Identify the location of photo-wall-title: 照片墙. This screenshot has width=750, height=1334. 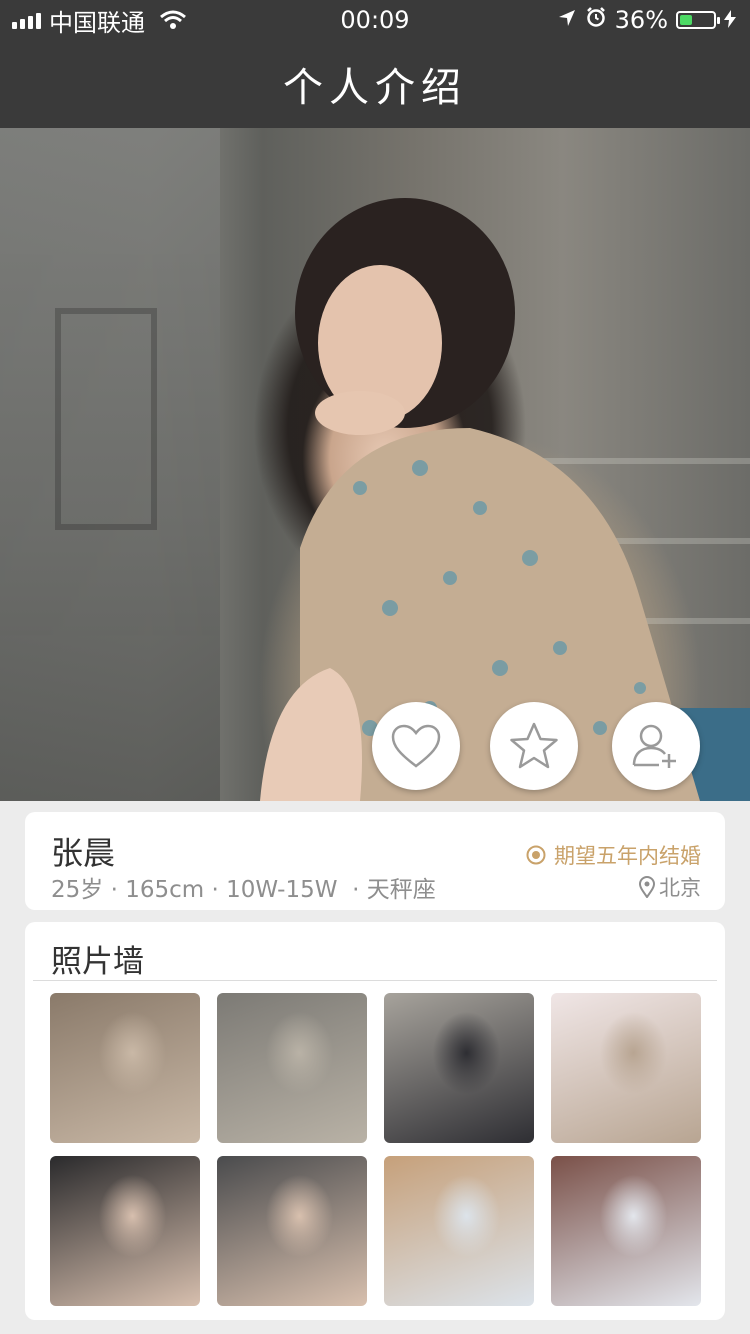
(97, 962).